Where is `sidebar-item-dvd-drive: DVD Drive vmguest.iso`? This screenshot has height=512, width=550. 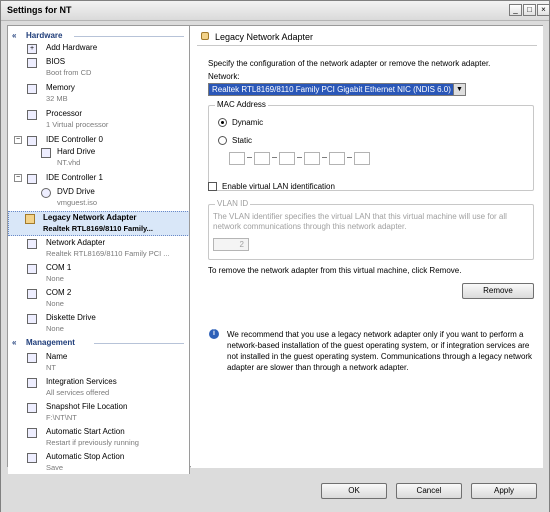 sidebar-item-dvd-drive: DVD Drive vmguest.iso is located at coordinates (98, 198).